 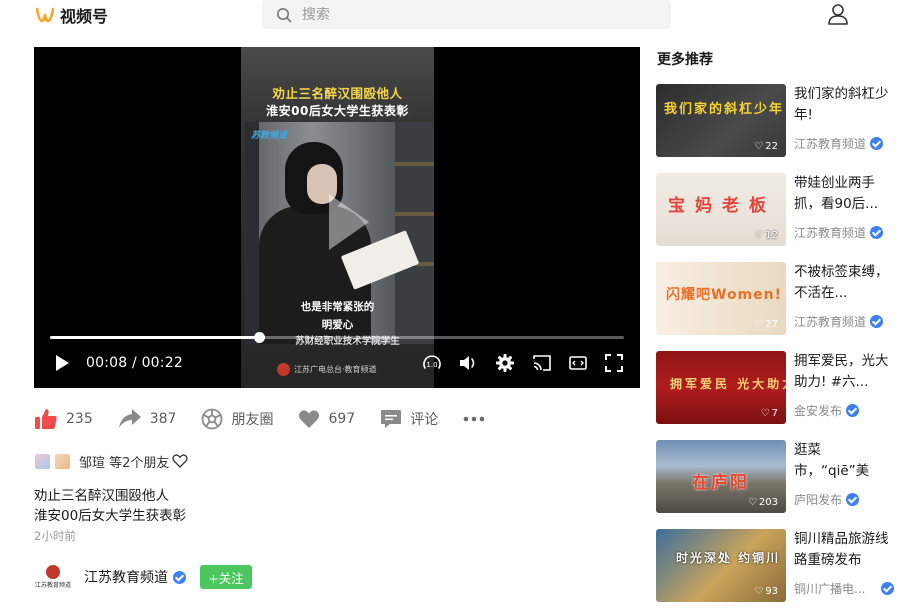 I want to click on play-icon, so click(x=62, y=363).